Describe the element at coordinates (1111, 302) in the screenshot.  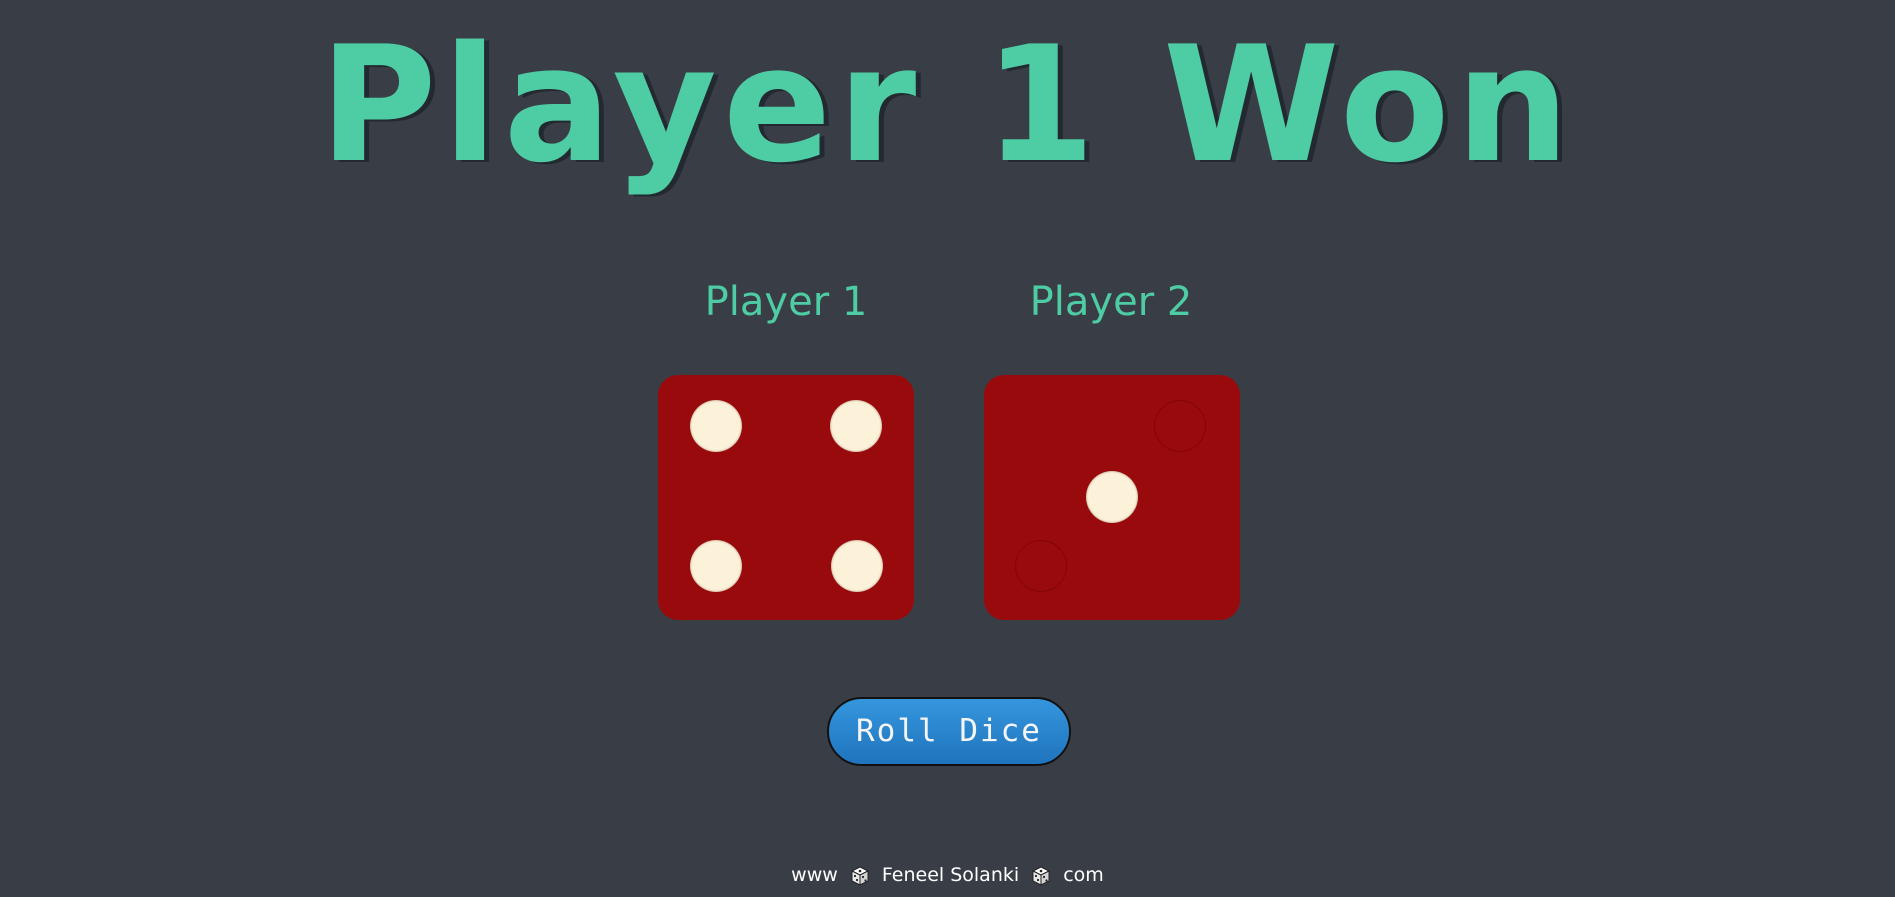
I see `player-2-label: Player 2` at that location.